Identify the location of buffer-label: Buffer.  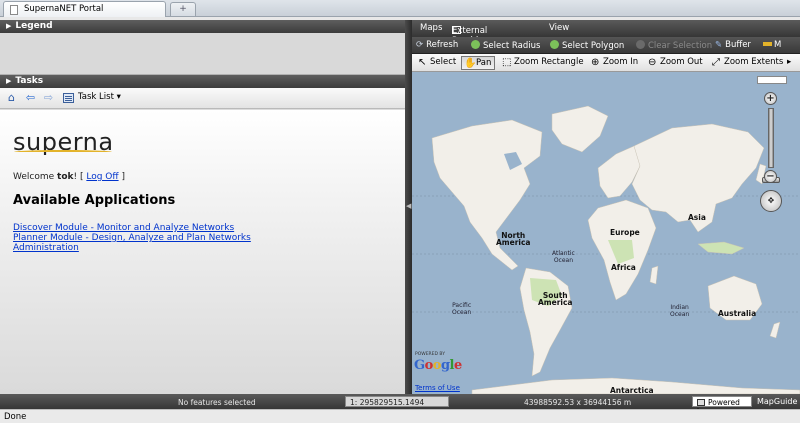
(738, 45).